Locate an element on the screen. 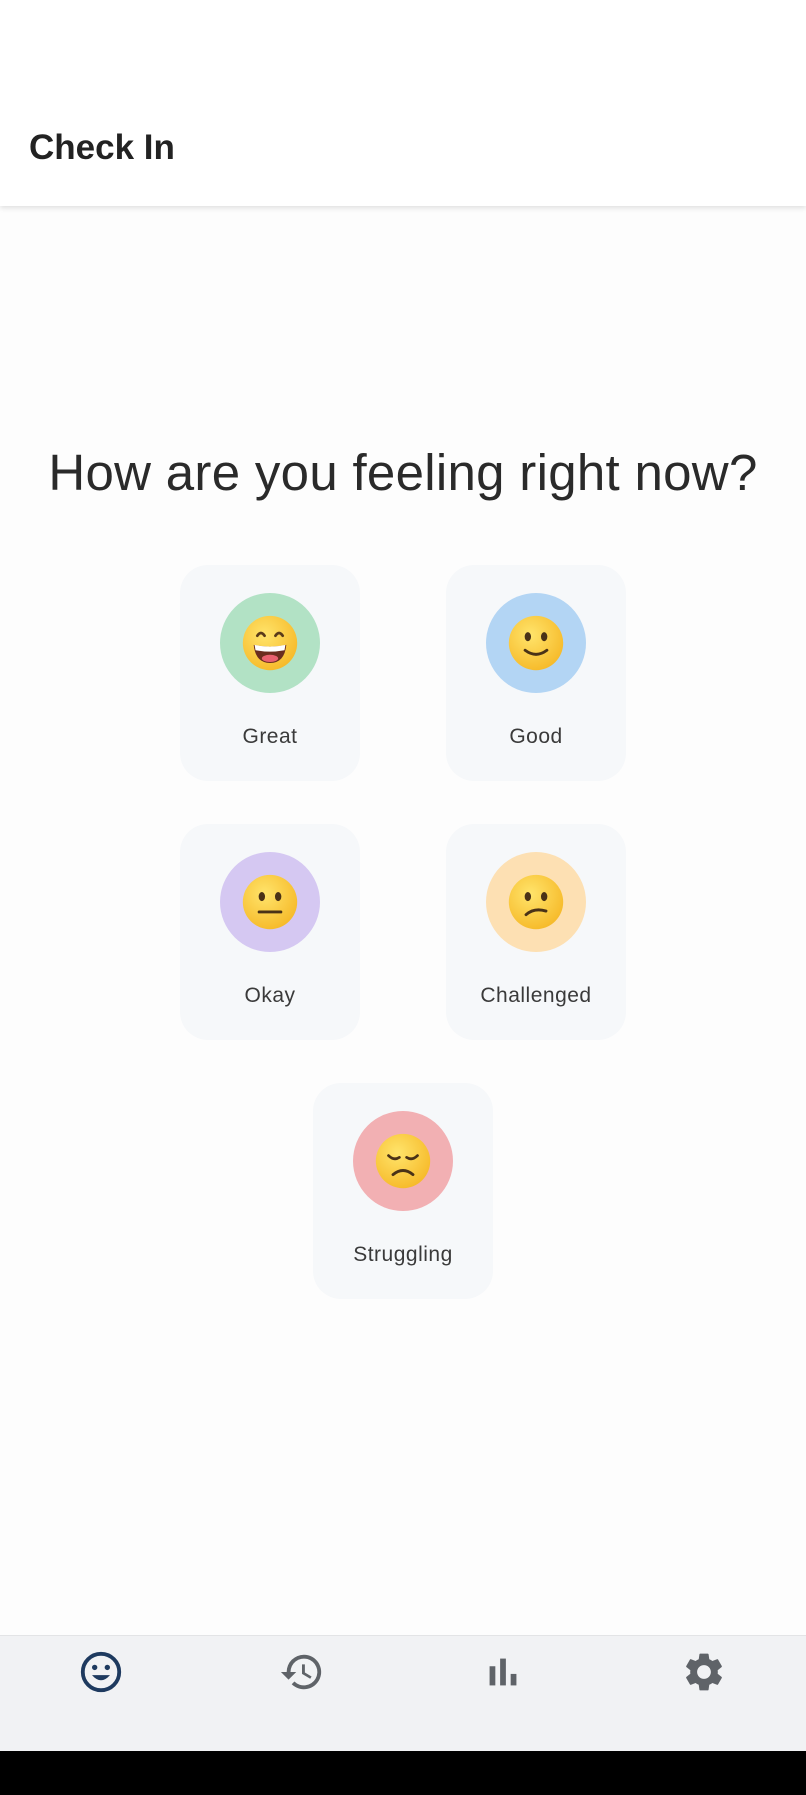 This screenshot has width=806, height=1795. mood-option-struggling: Struggling is located at coordinates (403, 1191).